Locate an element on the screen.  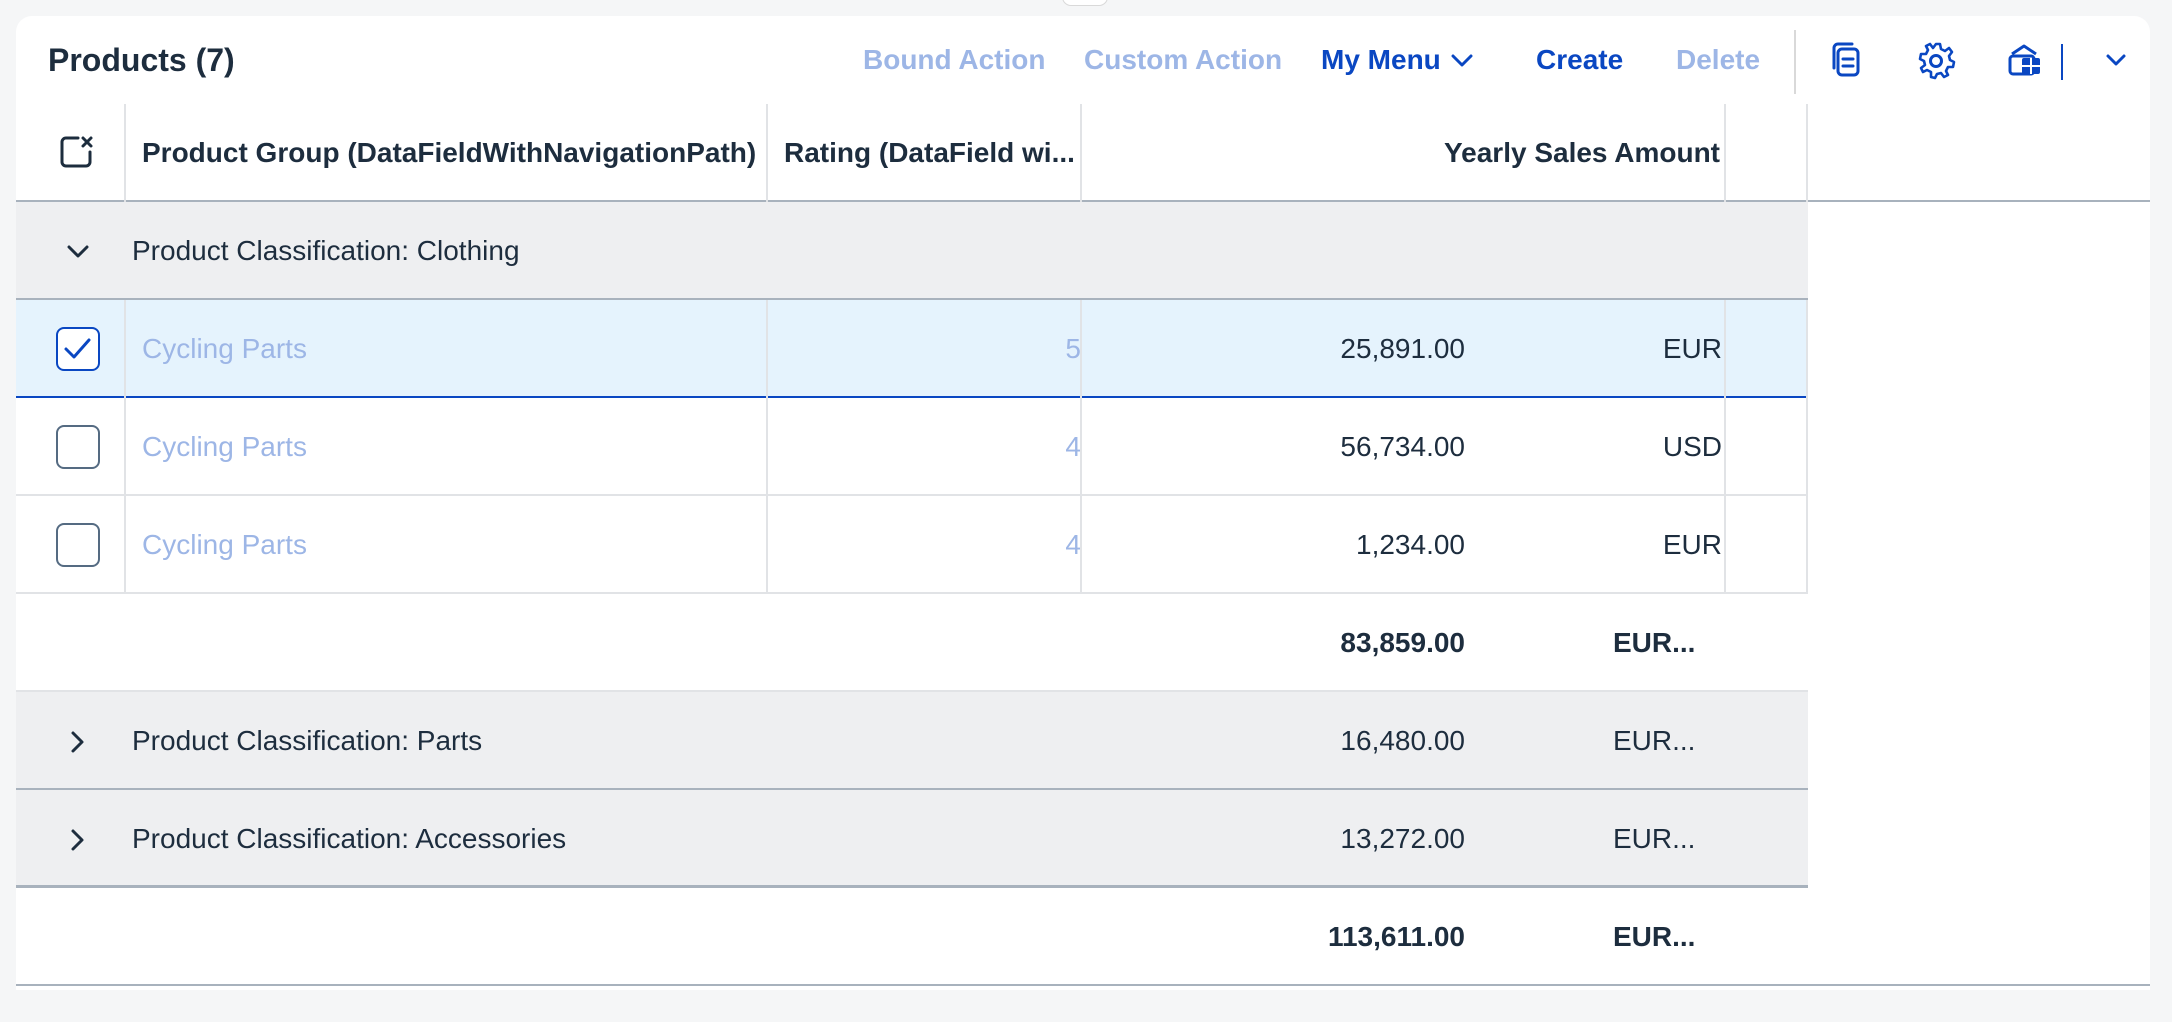
select-all-cell is located at coordinates (70, 153).